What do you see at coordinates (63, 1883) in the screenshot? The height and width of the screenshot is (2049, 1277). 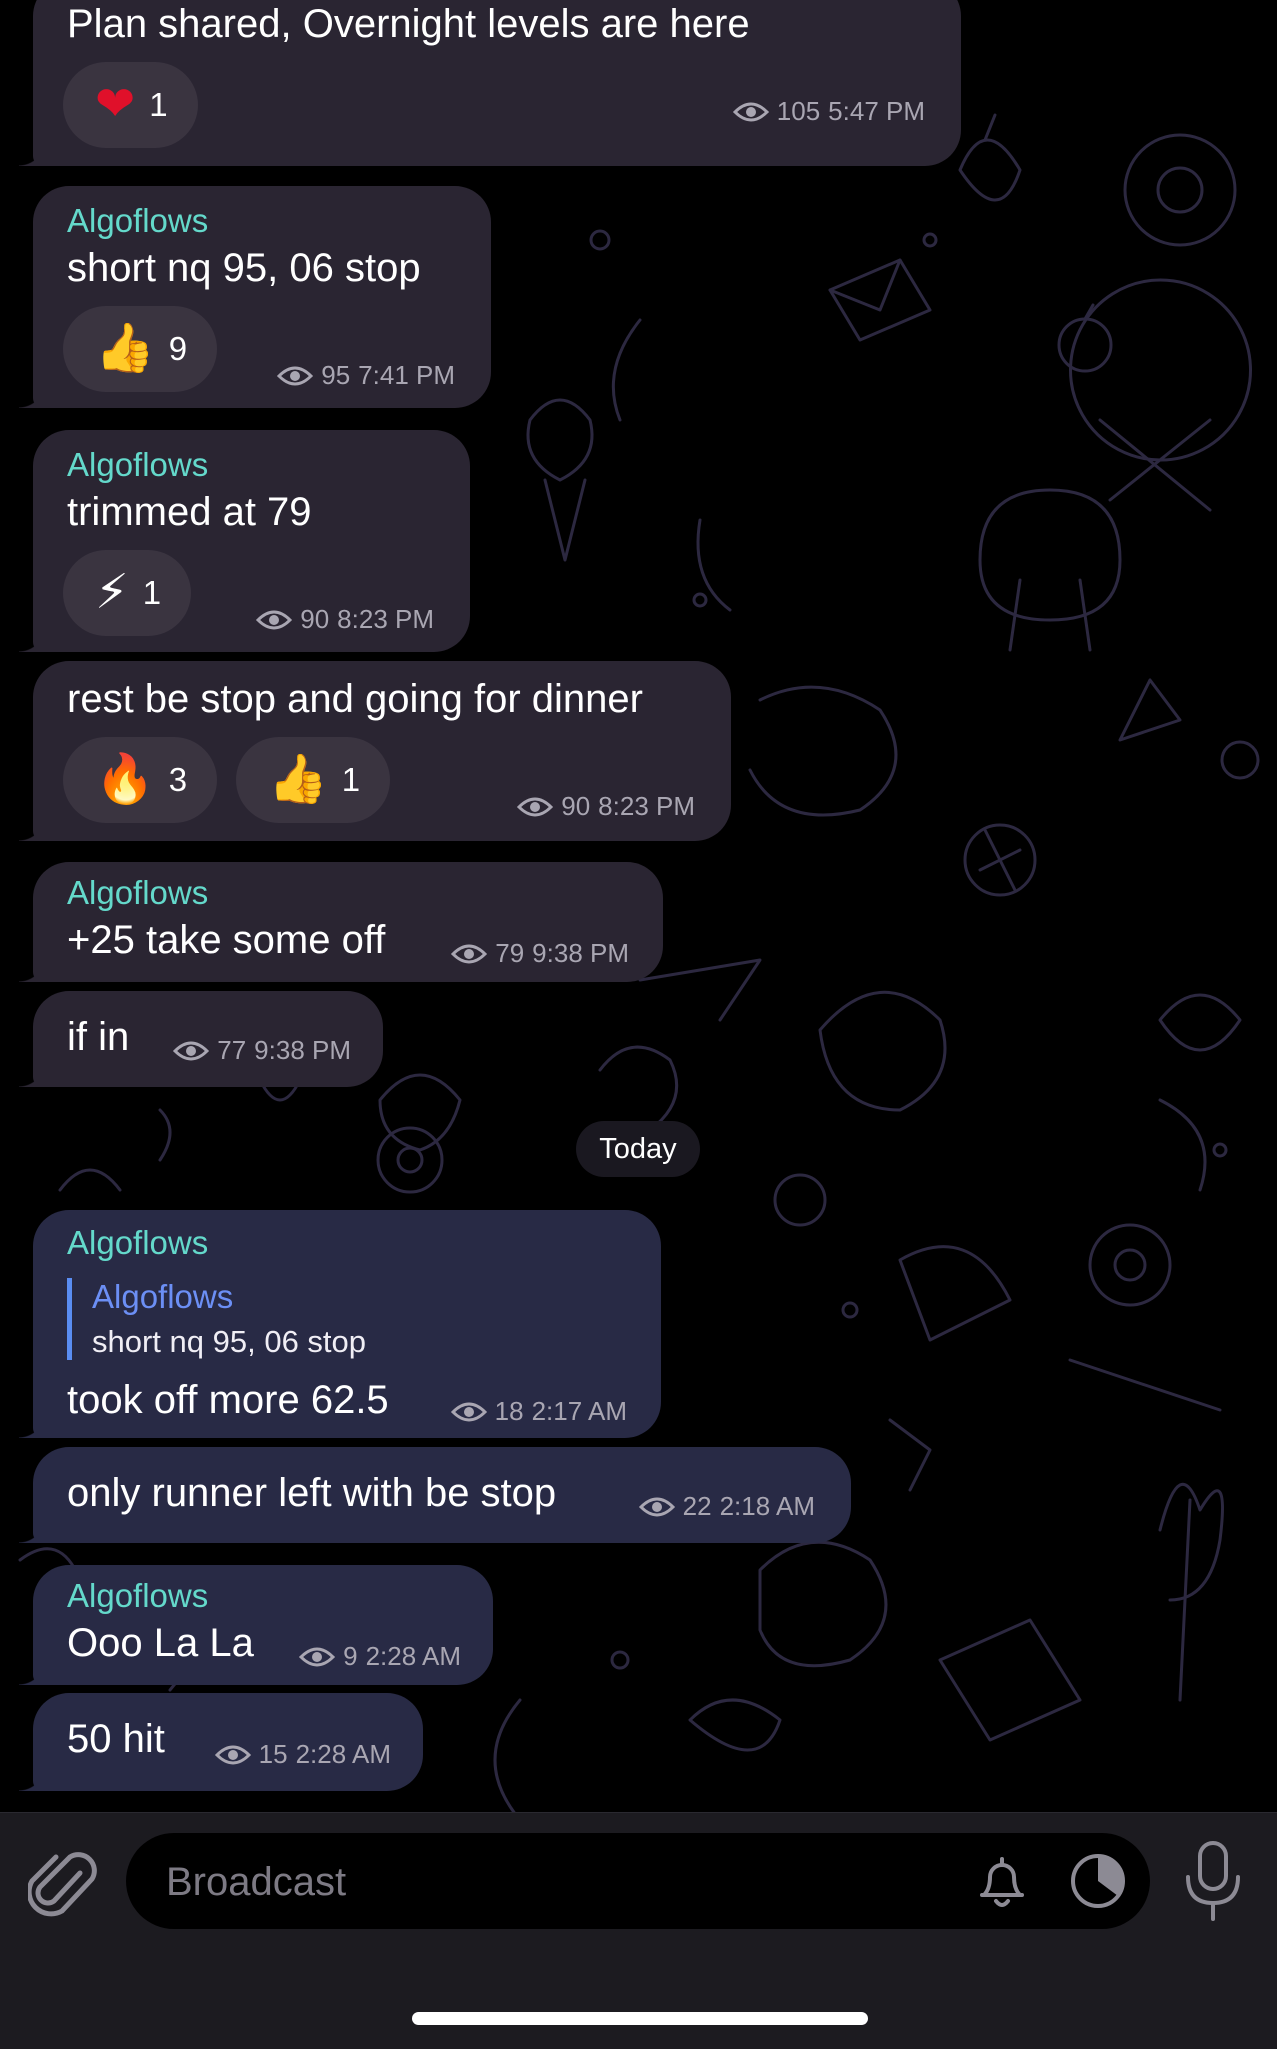 I see `paperclip-icon` at bounding box center [63, 1883].